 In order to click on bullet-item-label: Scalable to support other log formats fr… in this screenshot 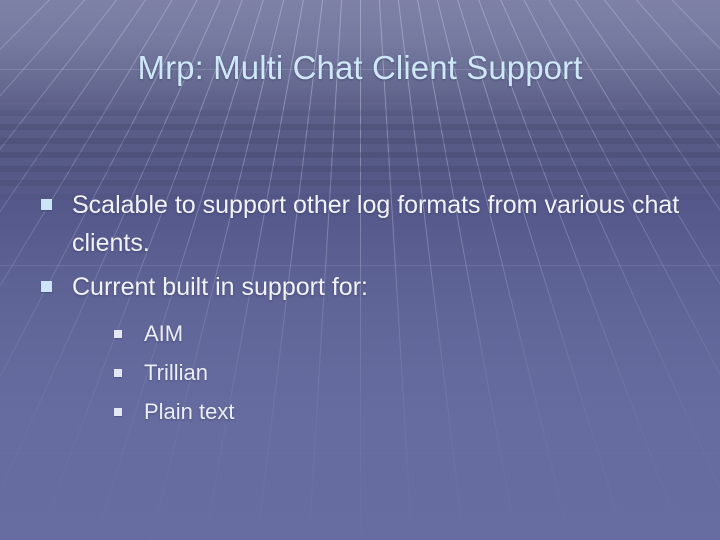, I will do `click(376, 224)`.